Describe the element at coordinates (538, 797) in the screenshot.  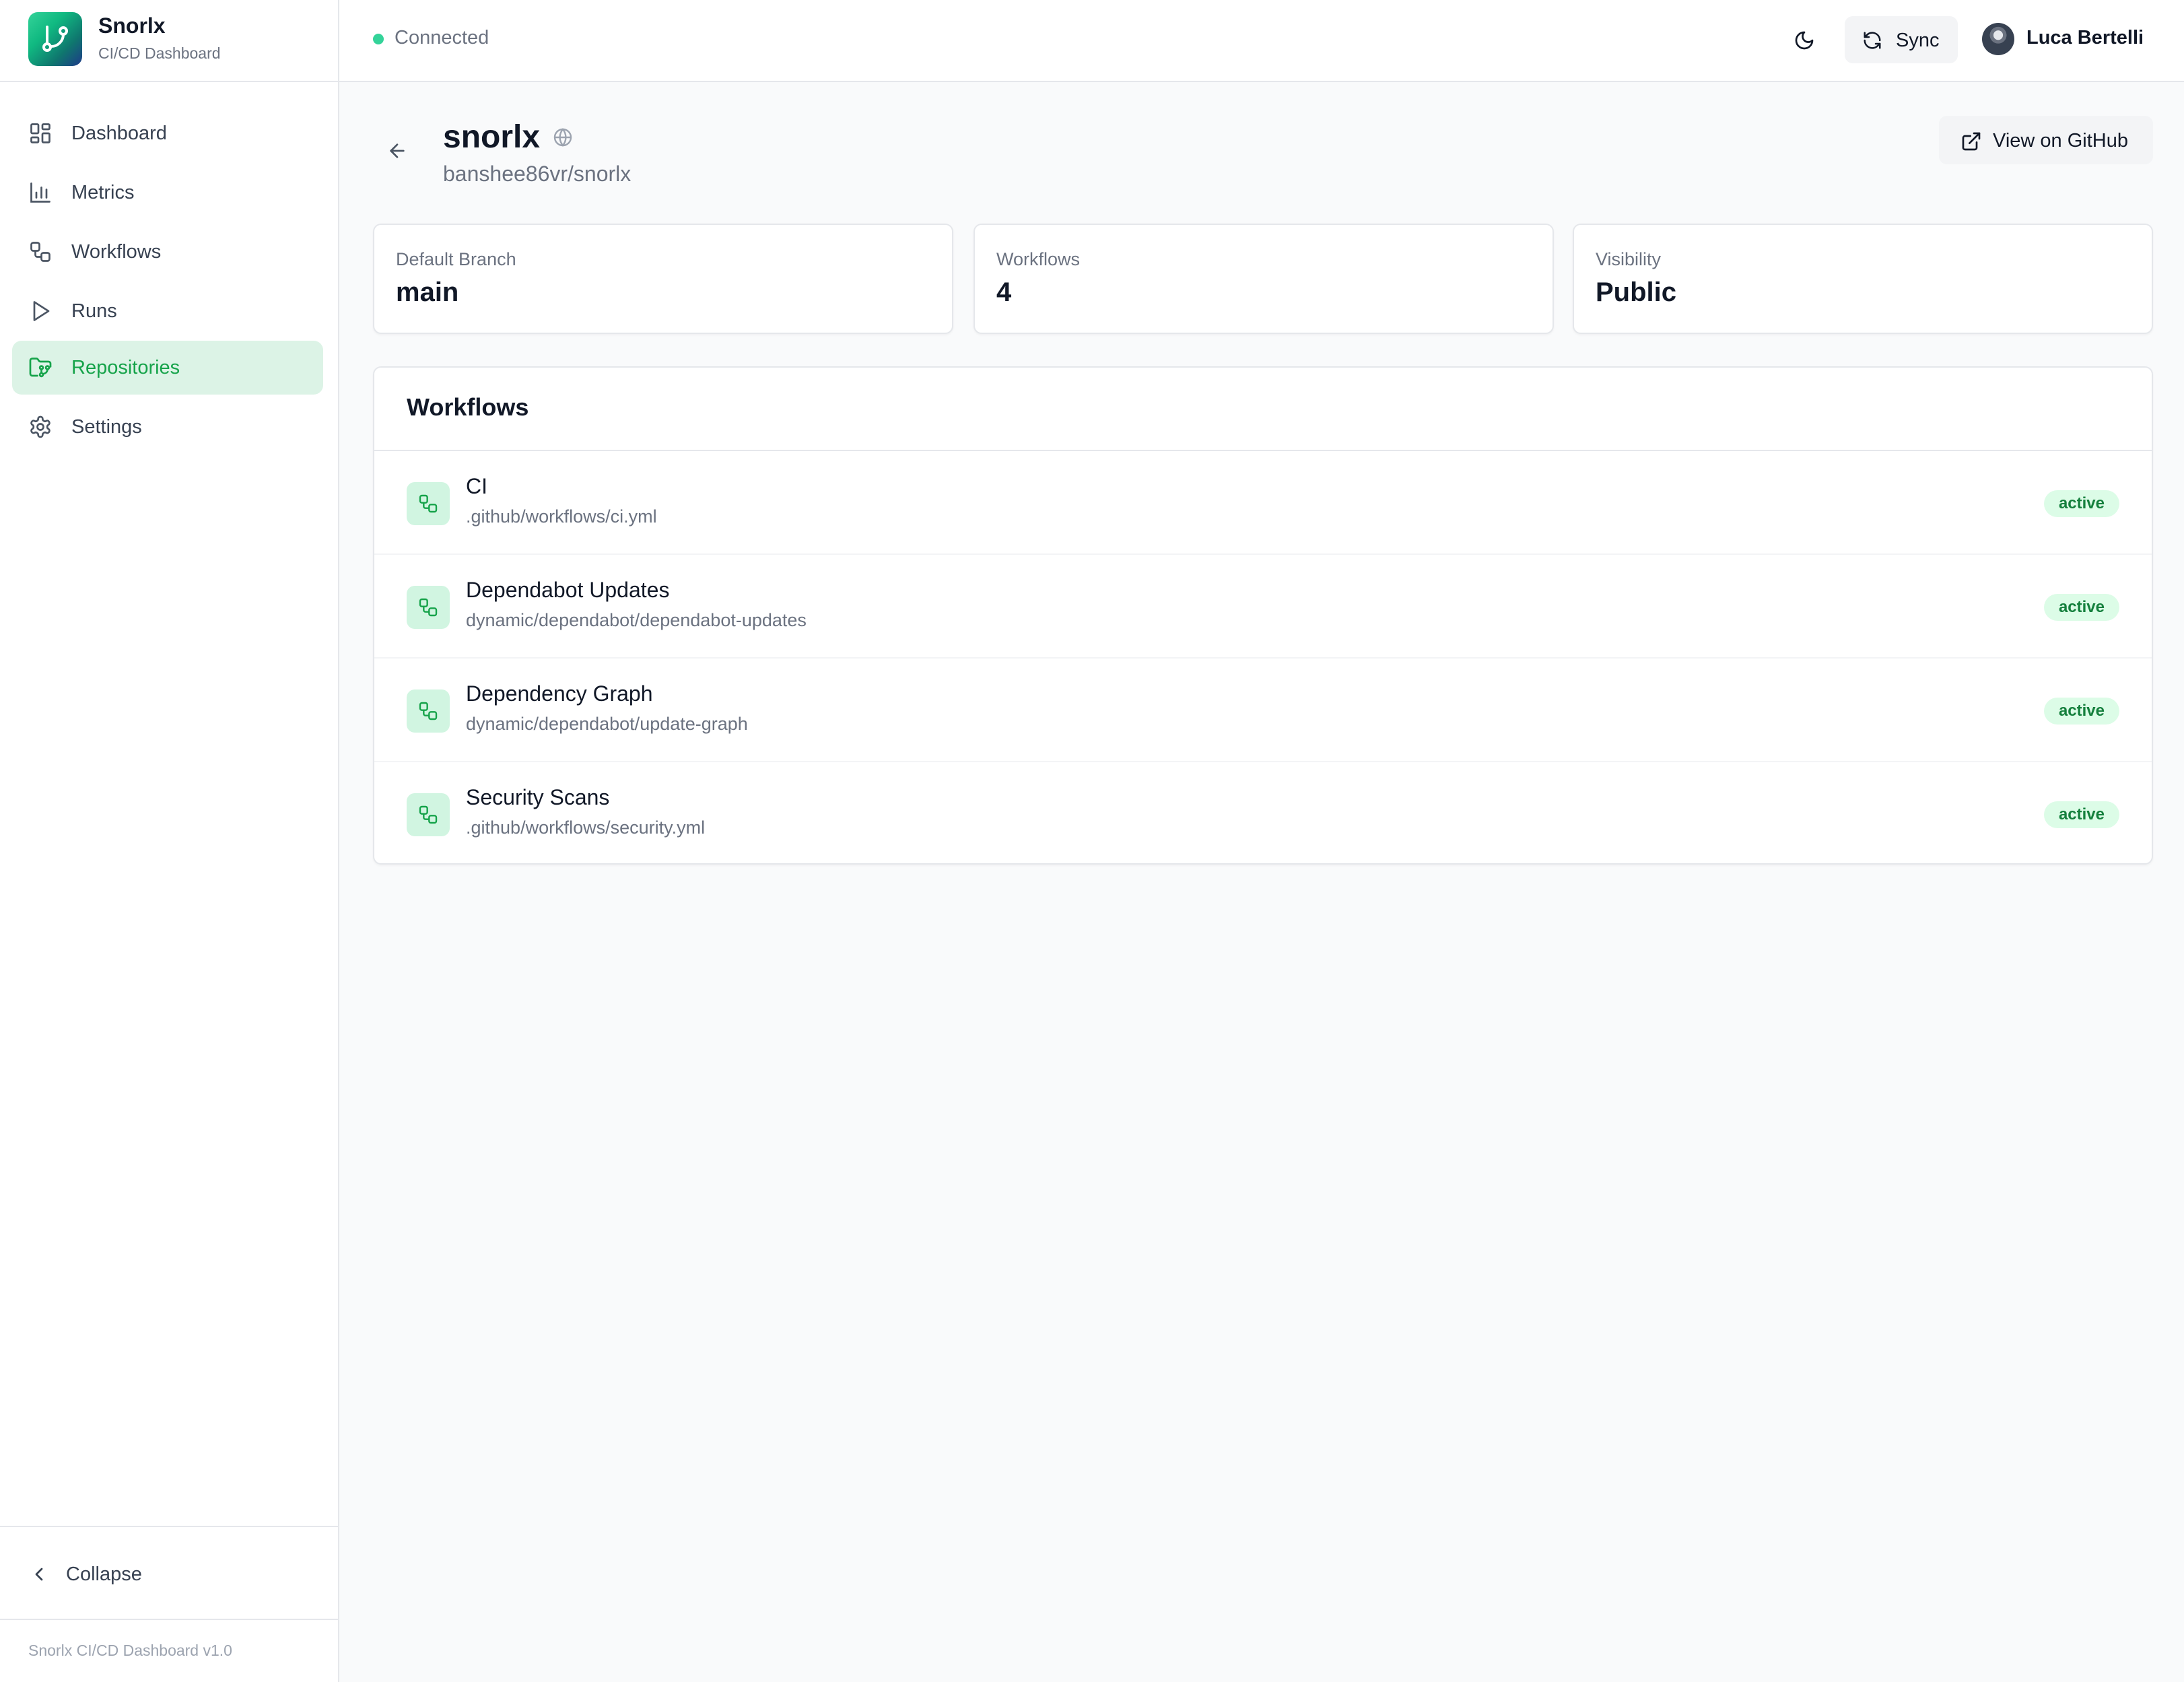
I see `workflow-name: Security Scans` at that location.